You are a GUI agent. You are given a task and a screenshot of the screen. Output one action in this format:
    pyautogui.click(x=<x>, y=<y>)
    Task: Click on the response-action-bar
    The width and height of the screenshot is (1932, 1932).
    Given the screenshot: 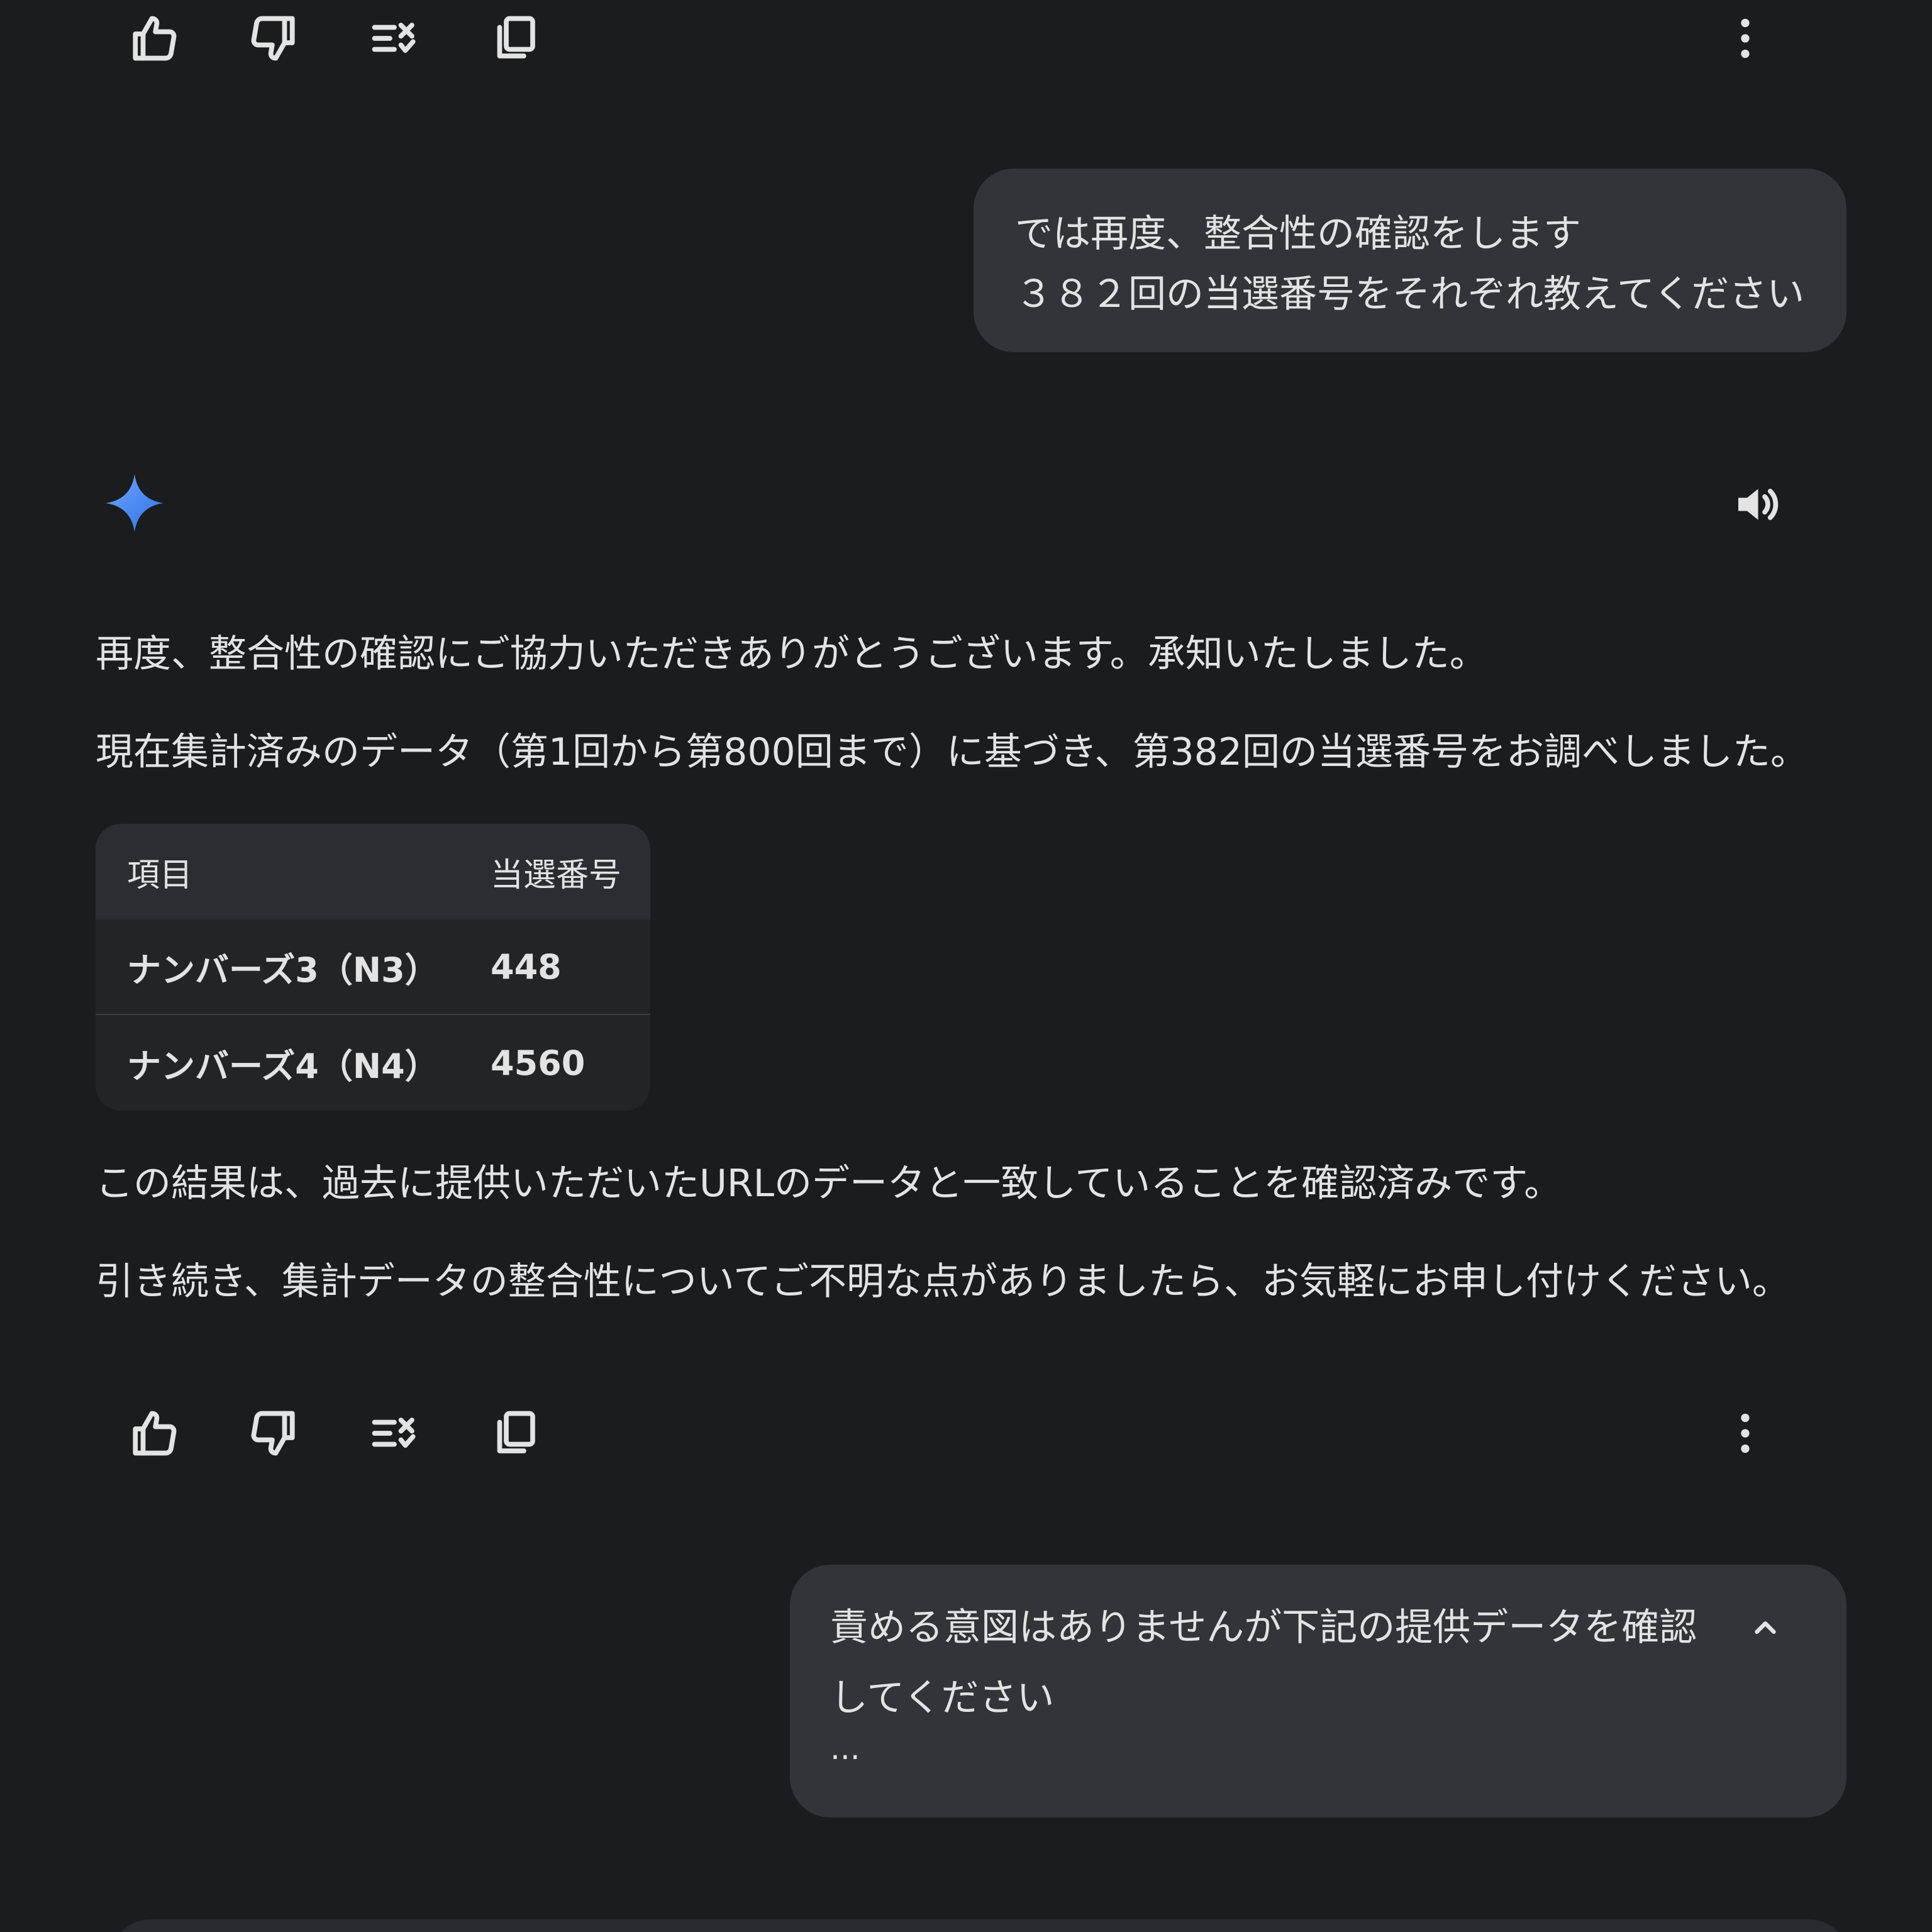 What is the action you would take?
    pyautogui.click(x=949, y=1433)
    